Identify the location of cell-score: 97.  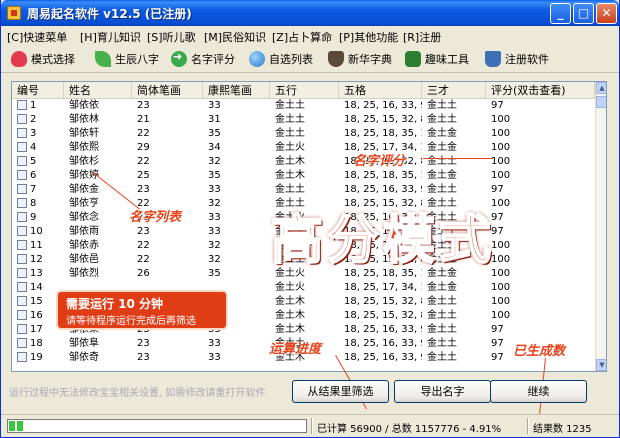
(540, 218).